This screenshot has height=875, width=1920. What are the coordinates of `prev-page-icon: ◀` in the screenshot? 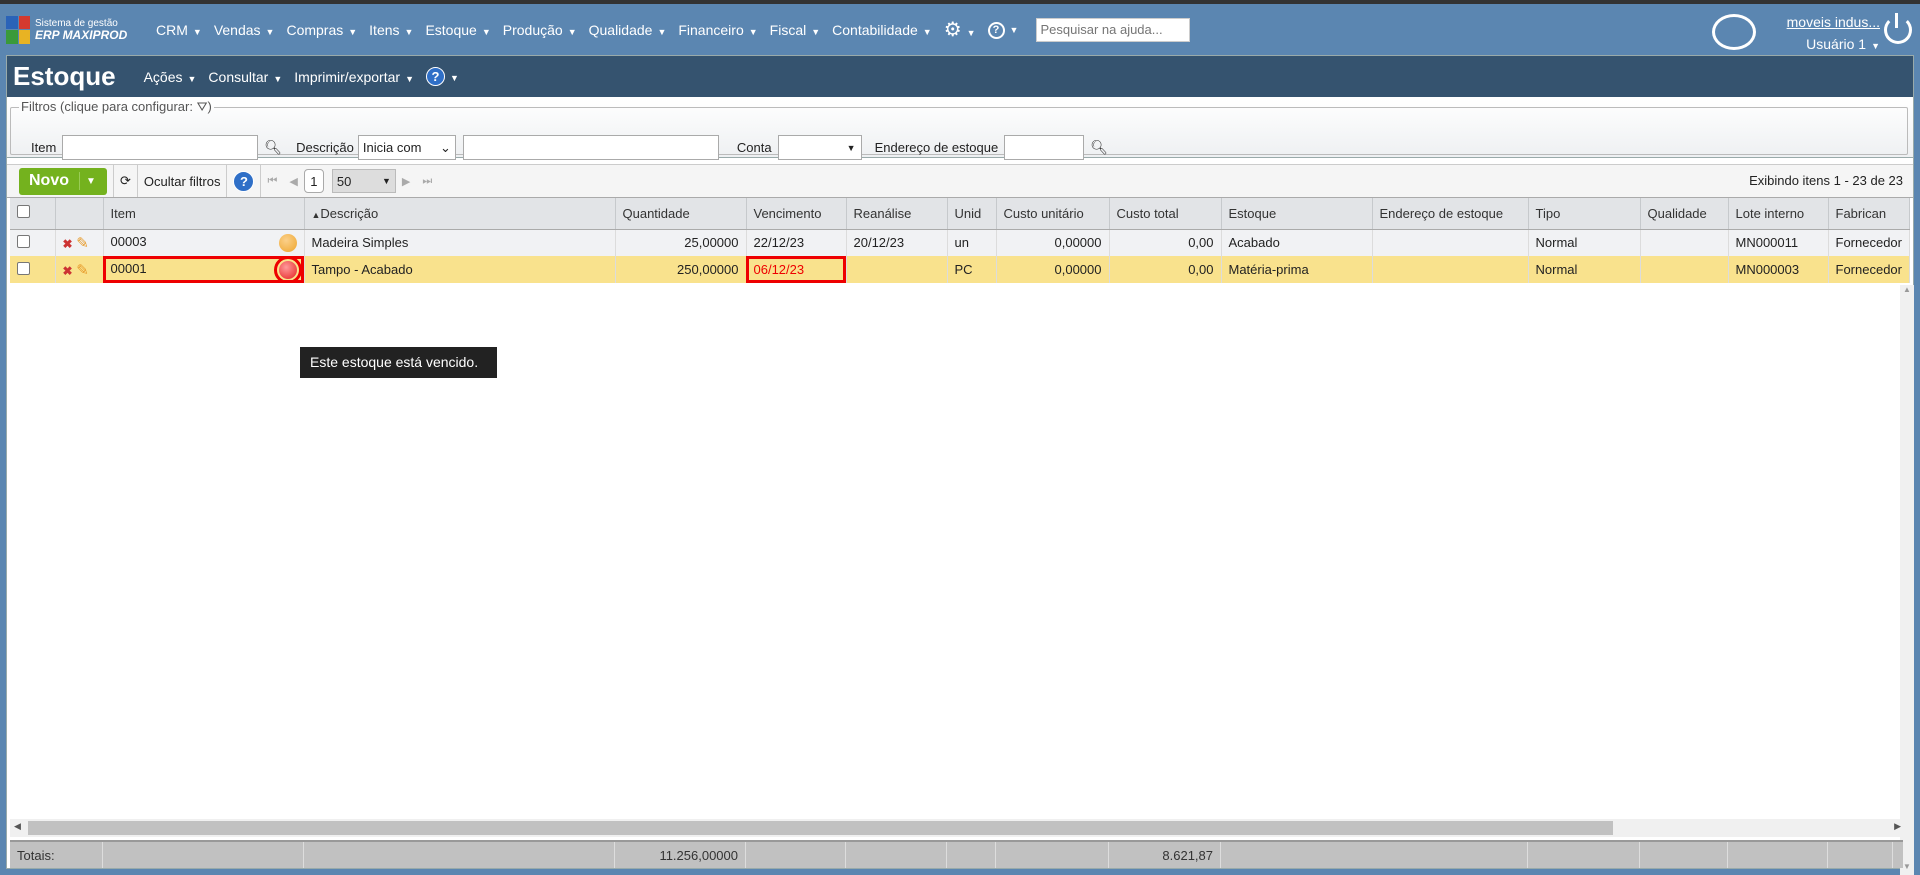 It's located at (293, 181).